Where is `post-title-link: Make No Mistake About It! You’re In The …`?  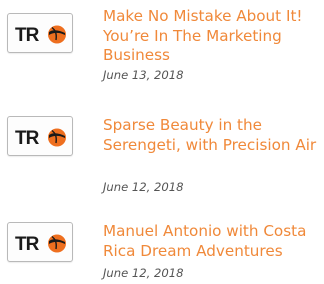 post-title-link: Make No Mistake About It! You’re In The … is located at coordinates (213, 36).